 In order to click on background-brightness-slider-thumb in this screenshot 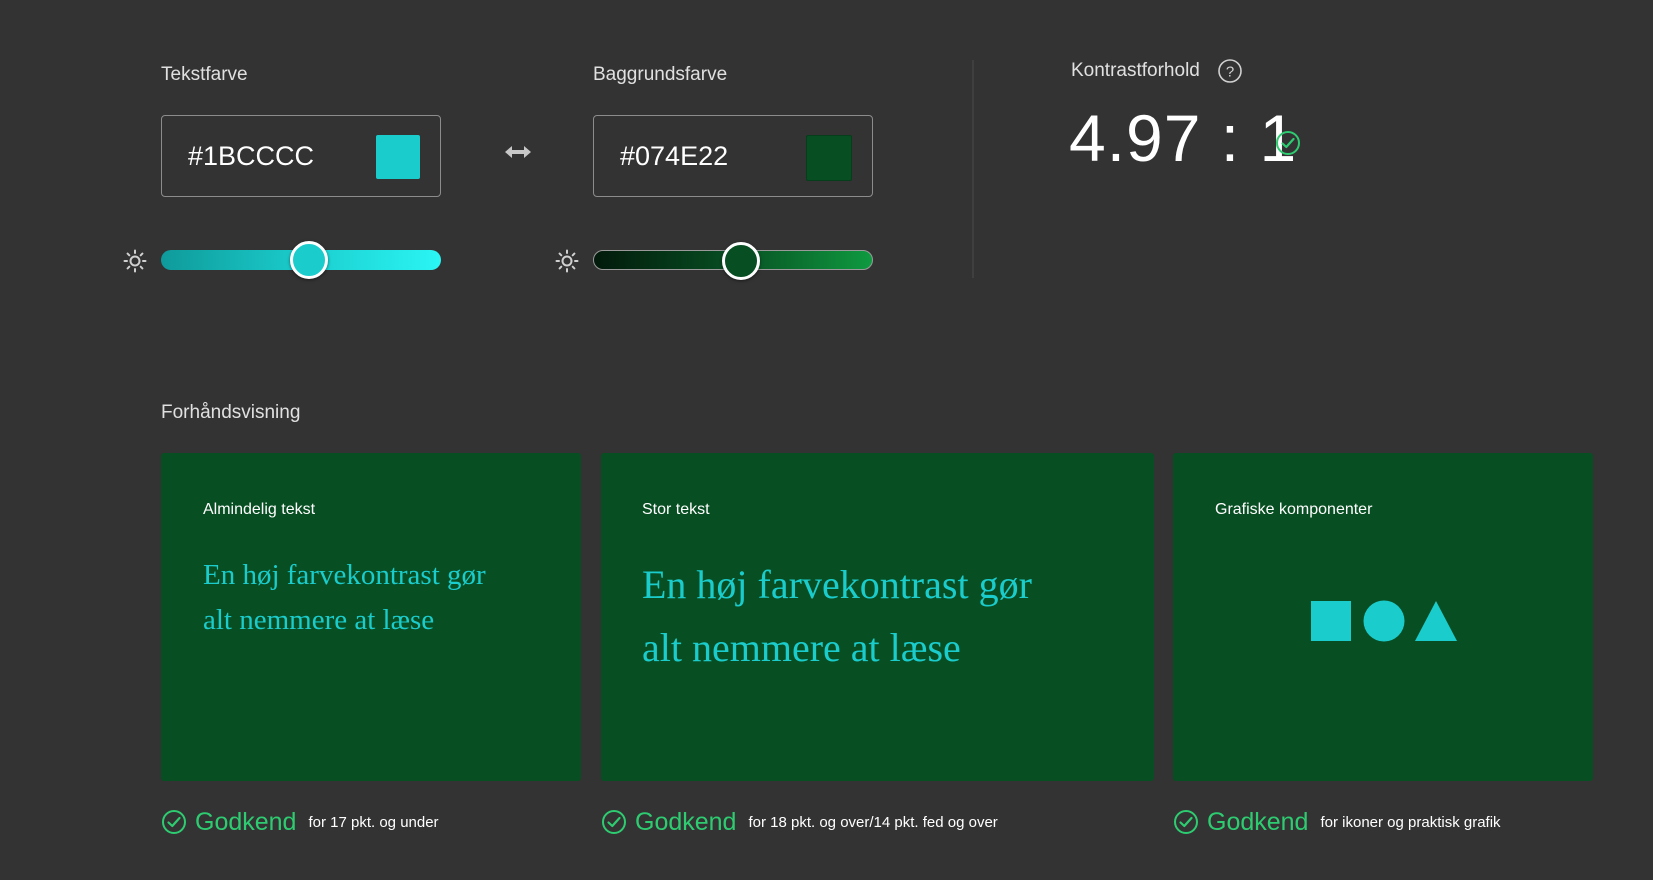, I will do `click(741, 261)`.